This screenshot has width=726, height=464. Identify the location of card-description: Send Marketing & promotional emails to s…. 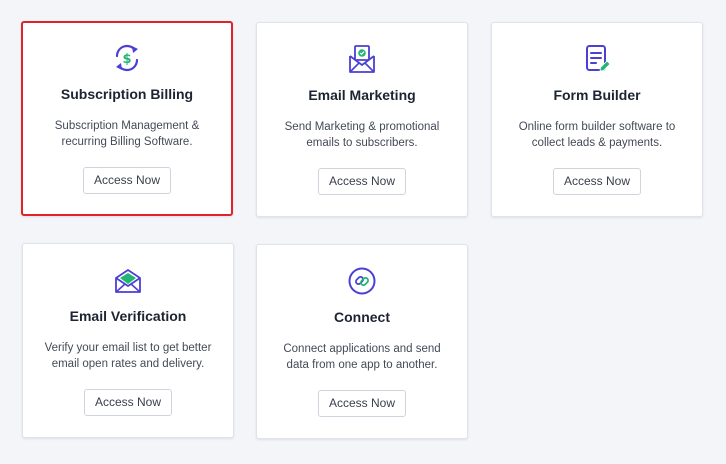
(362, 135).